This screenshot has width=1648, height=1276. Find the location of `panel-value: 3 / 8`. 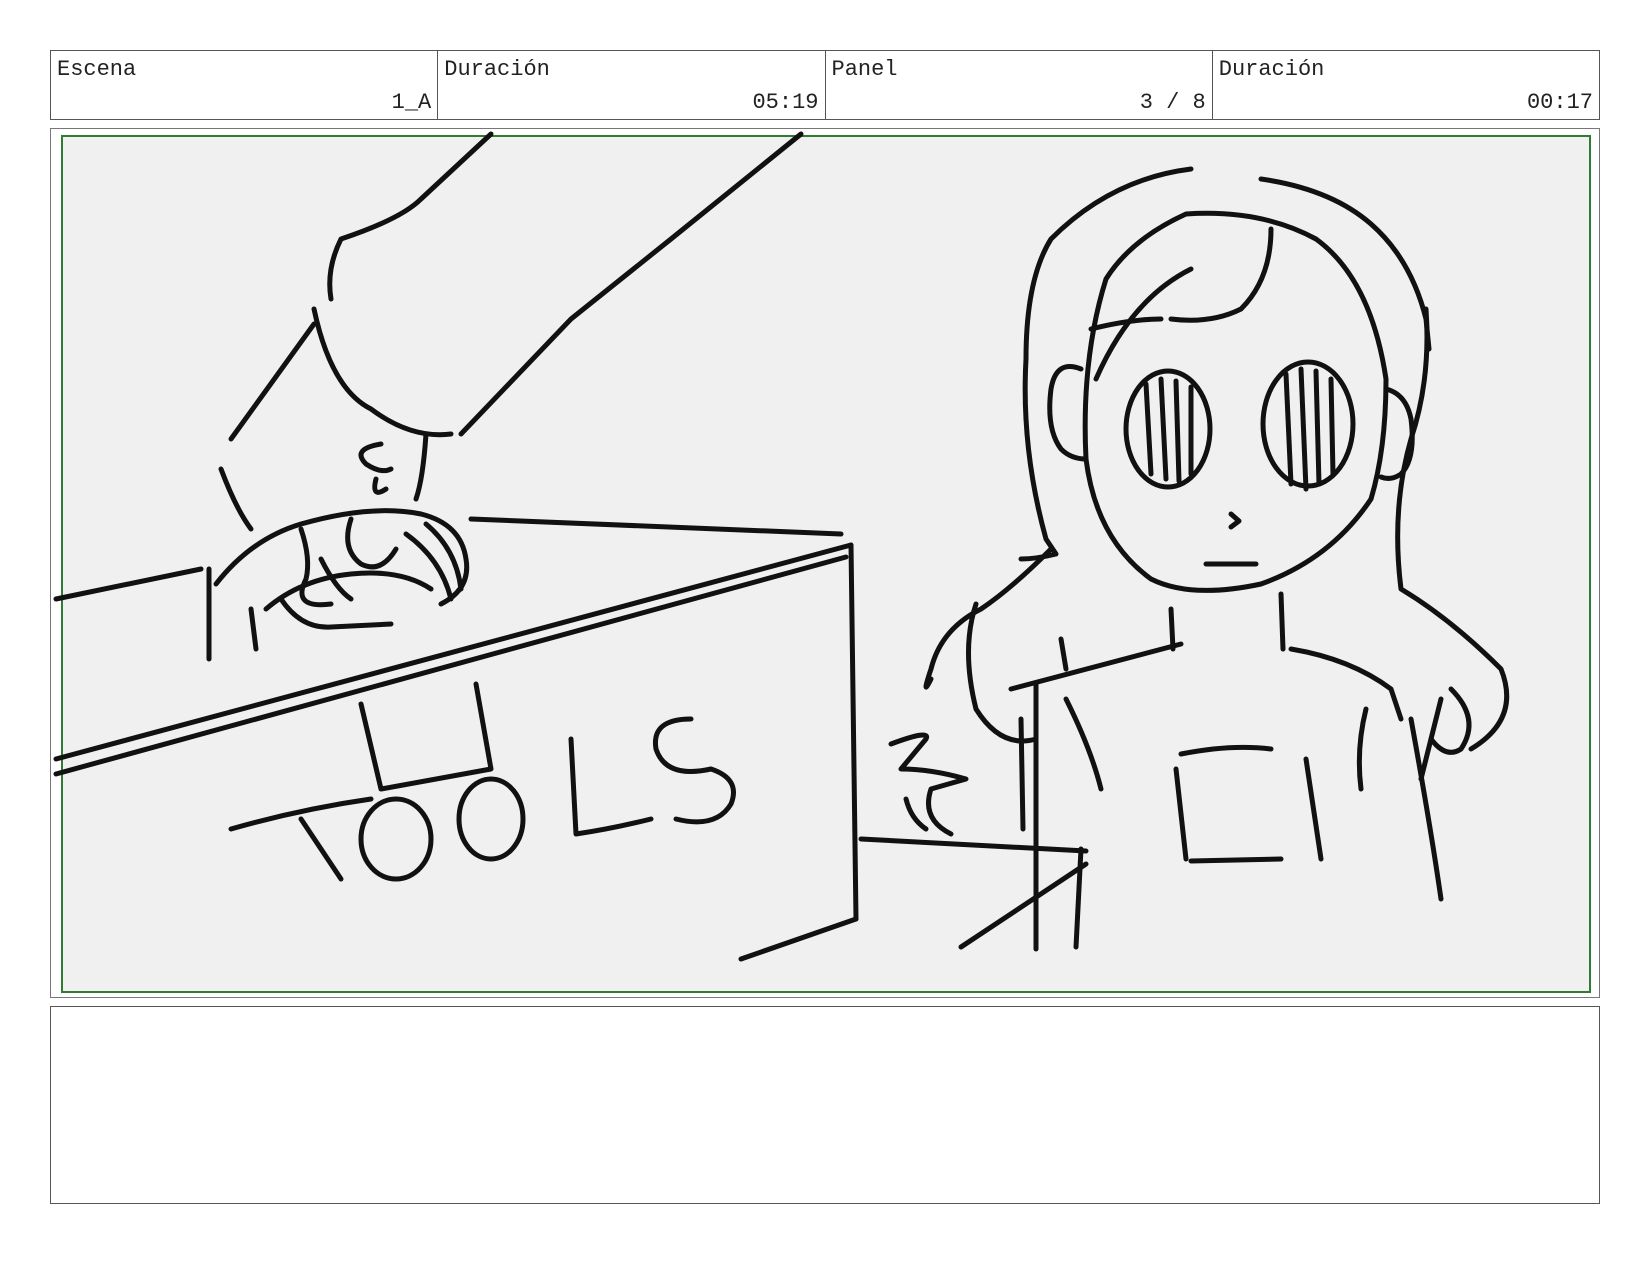

panel-value: 3 / 8 is located at coordinates (1172, 102).